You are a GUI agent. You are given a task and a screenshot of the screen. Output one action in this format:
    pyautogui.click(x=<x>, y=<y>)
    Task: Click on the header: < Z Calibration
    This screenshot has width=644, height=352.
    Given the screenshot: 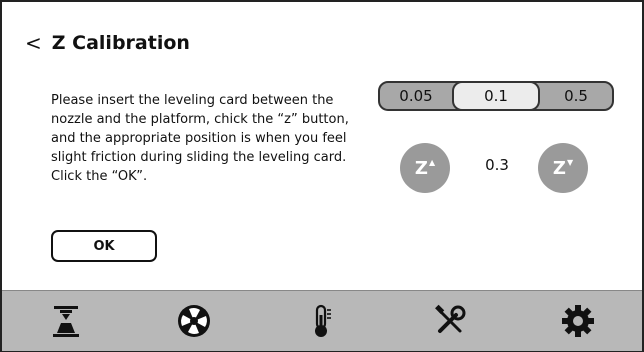 What is the action you would take?
    pyautogui.click(x=107, y=43)
    